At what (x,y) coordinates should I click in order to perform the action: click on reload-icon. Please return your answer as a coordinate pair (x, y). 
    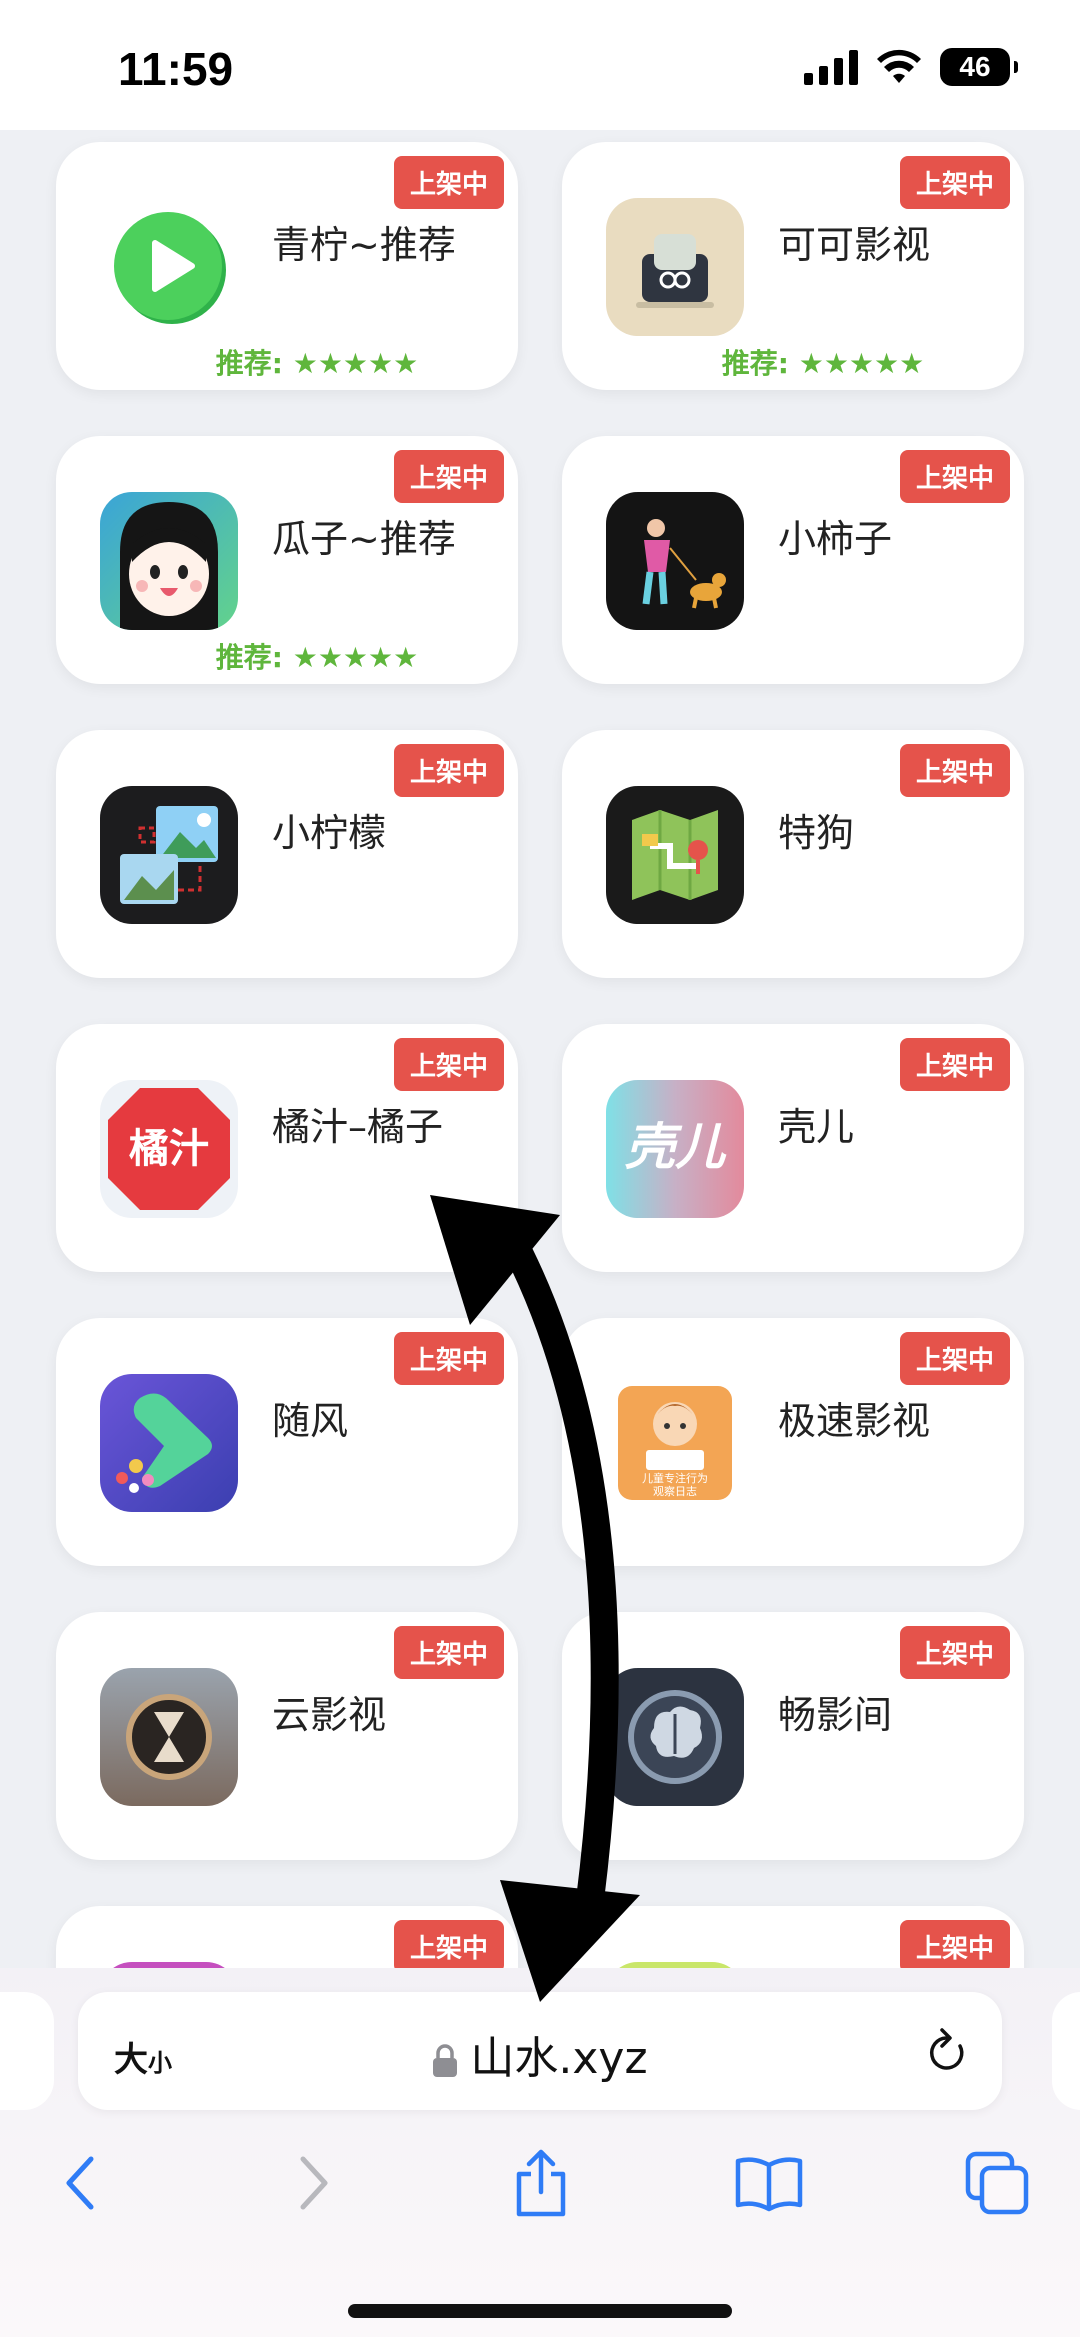
    Looking at the image, I should click on (947, 2053).